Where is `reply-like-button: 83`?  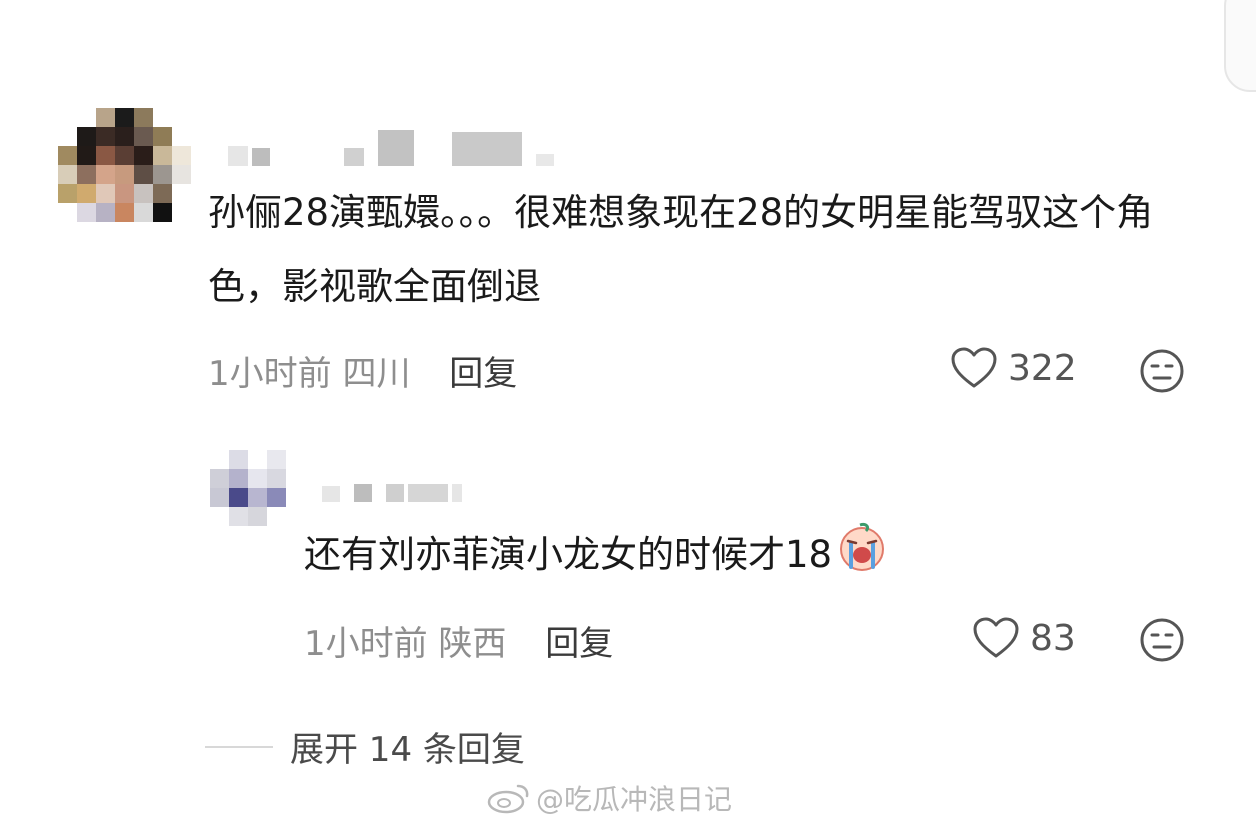
reply-like-button: 83 is located at coordinates (1024, 638).